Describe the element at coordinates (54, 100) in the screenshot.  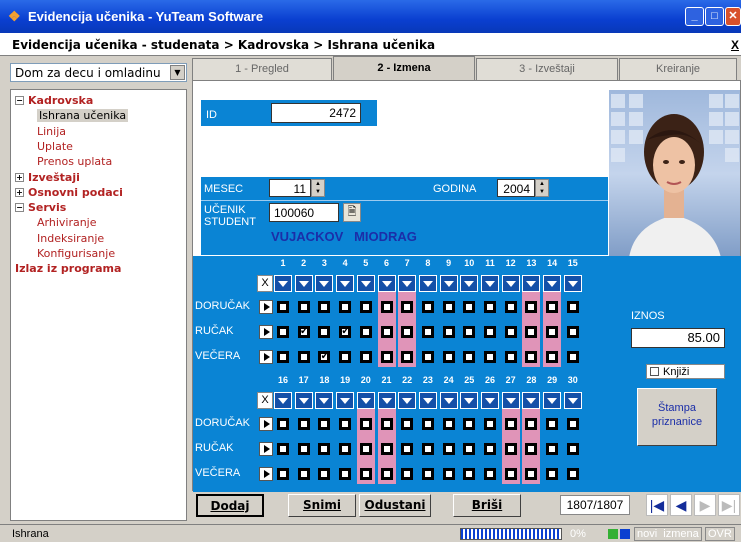
I see `tree-item: − Kadrovska` at that location.